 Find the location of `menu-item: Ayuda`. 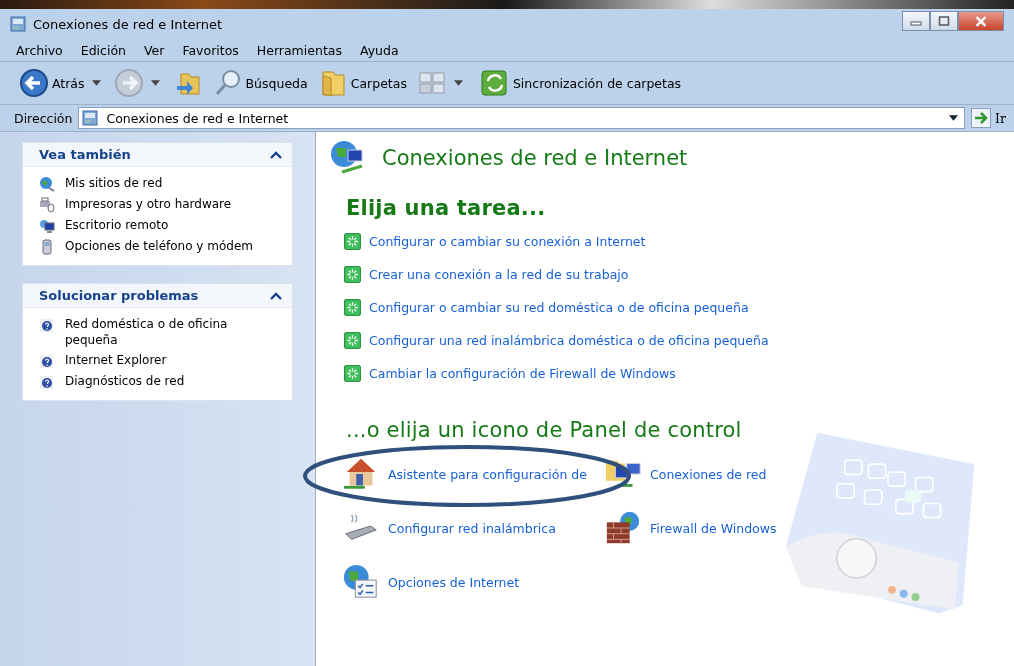

menu-item: Ayuda is located at coordinates (379, 50).